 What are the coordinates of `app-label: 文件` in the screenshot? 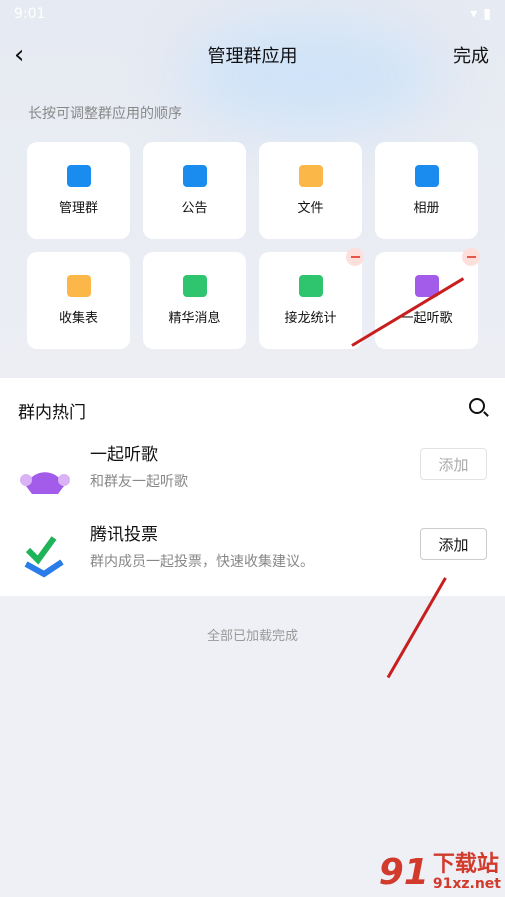 It's located at (310, 208).